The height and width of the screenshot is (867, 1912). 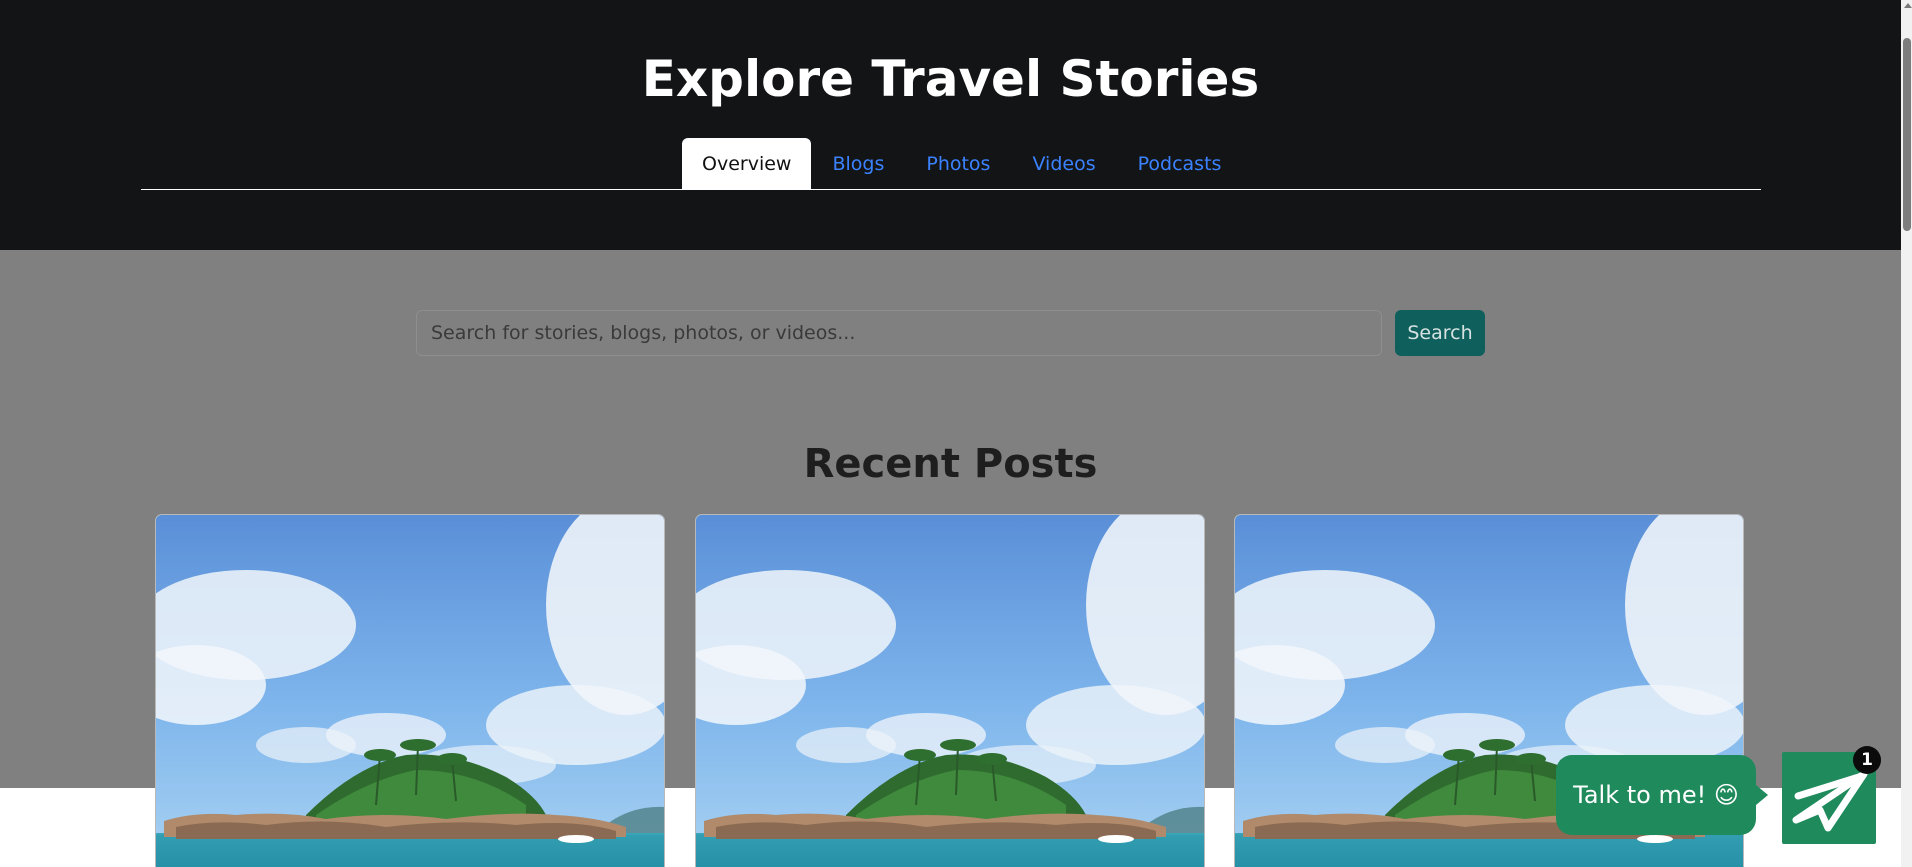 What do you see at coordinates (858, 164) in the screenshot?
I see `tab-blogs: Blogs` at bounding box center [858, 164].